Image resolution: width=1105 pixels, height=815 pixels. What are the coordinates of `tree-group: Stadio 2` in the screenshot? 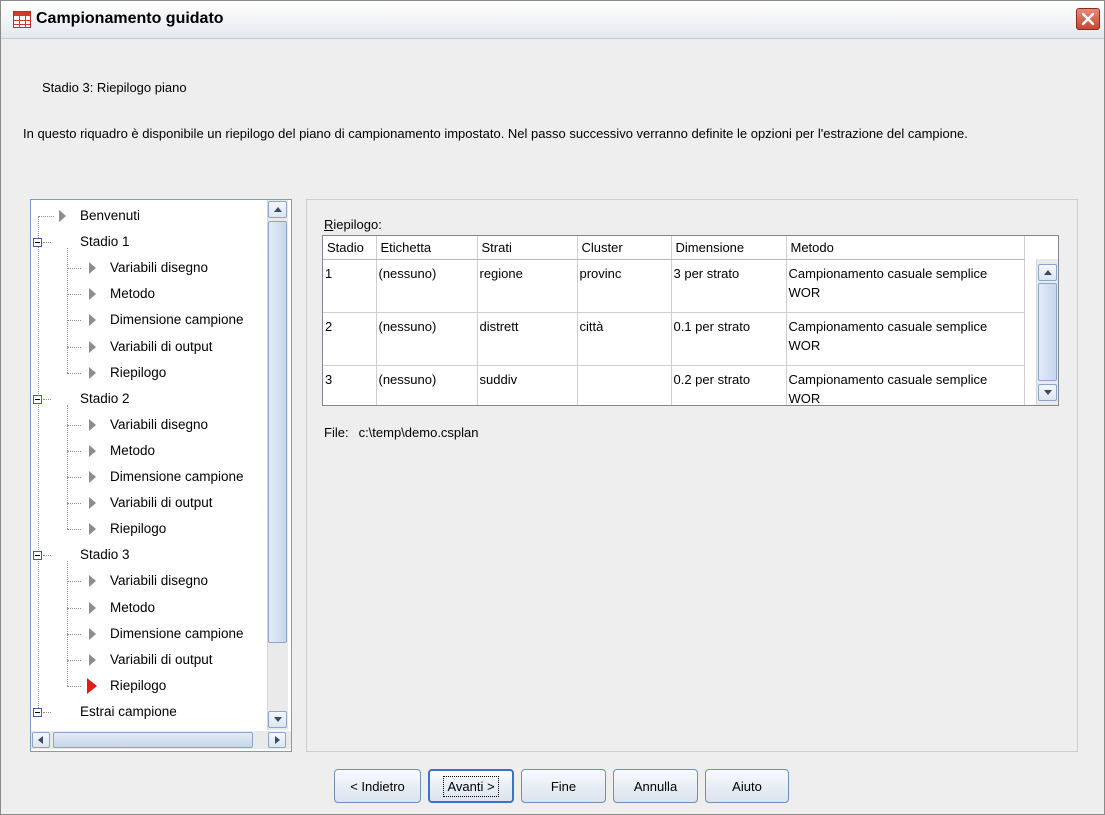 It's located at (149, 399).